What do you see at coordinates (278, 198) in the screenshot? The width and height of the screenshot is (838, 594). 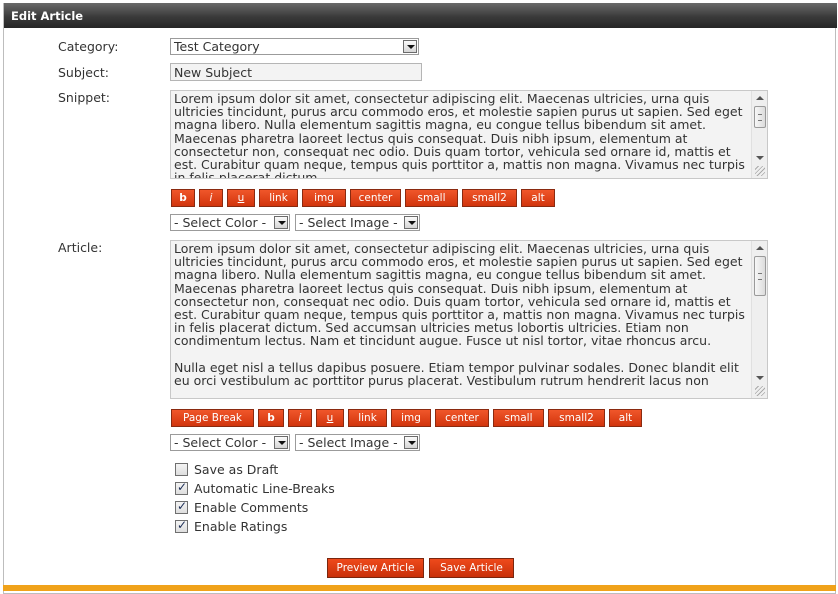 I see `snippet-link-button: link` at bounding box center [278, 198].